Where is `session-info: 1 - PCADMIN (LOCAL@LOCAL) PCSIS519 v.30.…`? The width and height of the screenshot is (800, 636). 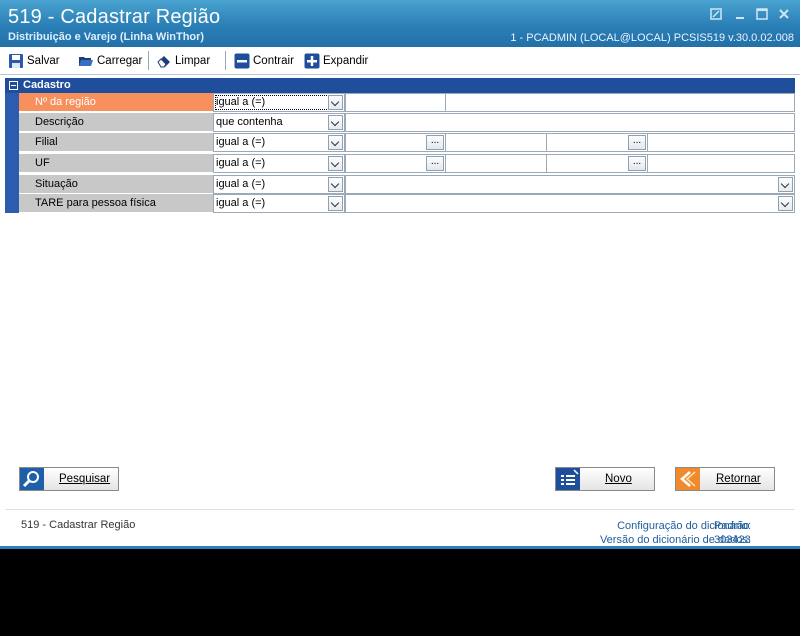 session-info: 1 - PCADMIN (LOCAL@LOCAL) PCSIS519 v.30.… is located at coordinates (652, 38).